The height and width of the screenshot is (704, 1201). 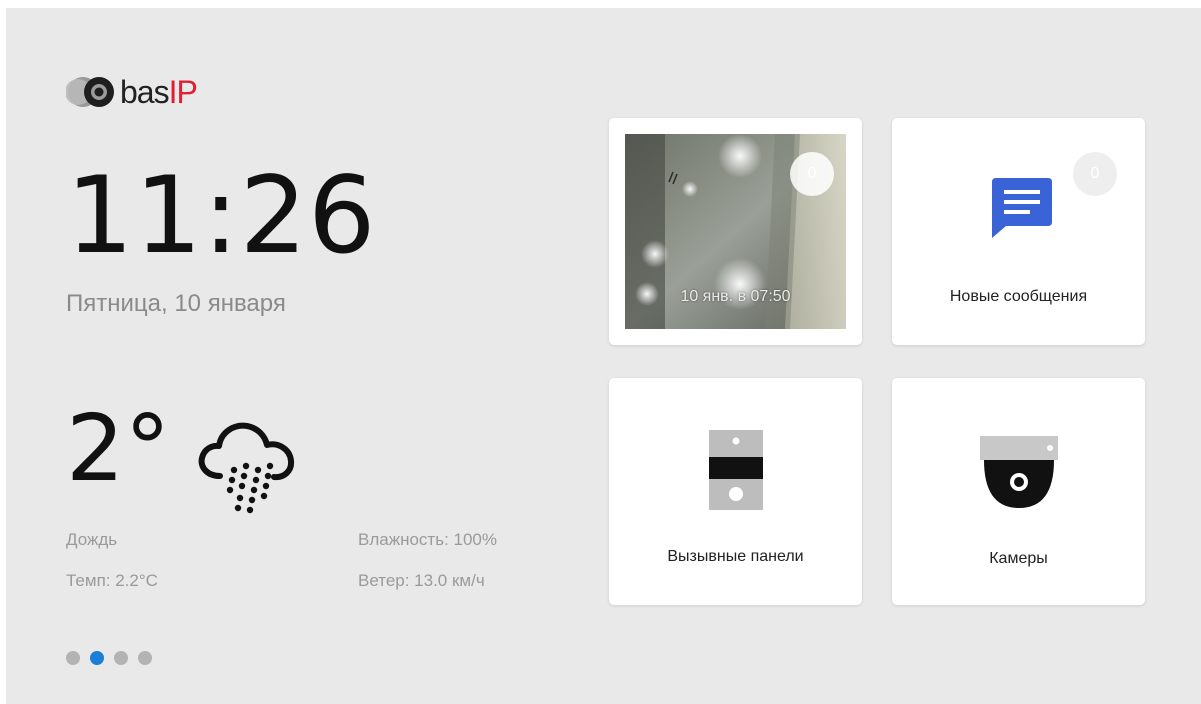 What do you see at coordinates (735, 556) in the screenshot?
I see `call-panels-label: Вызывные панели` at bounding box center [735, 556].